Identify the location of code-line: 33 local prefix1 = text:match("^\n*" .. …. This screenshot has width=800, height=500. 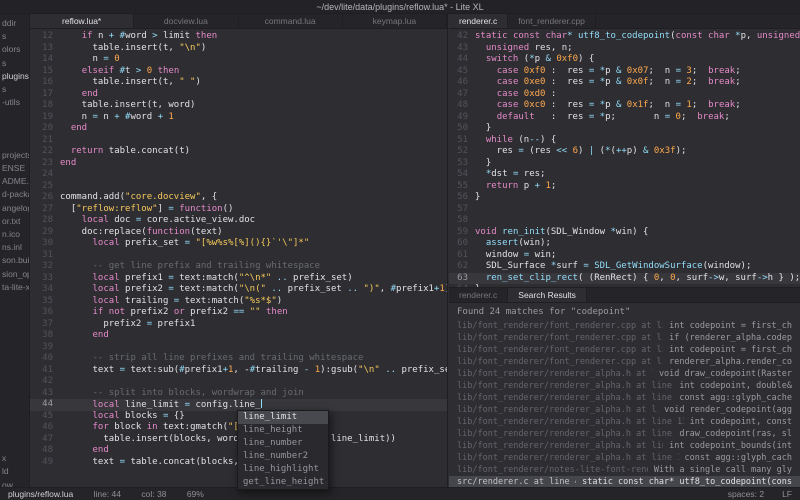
(238, 279).